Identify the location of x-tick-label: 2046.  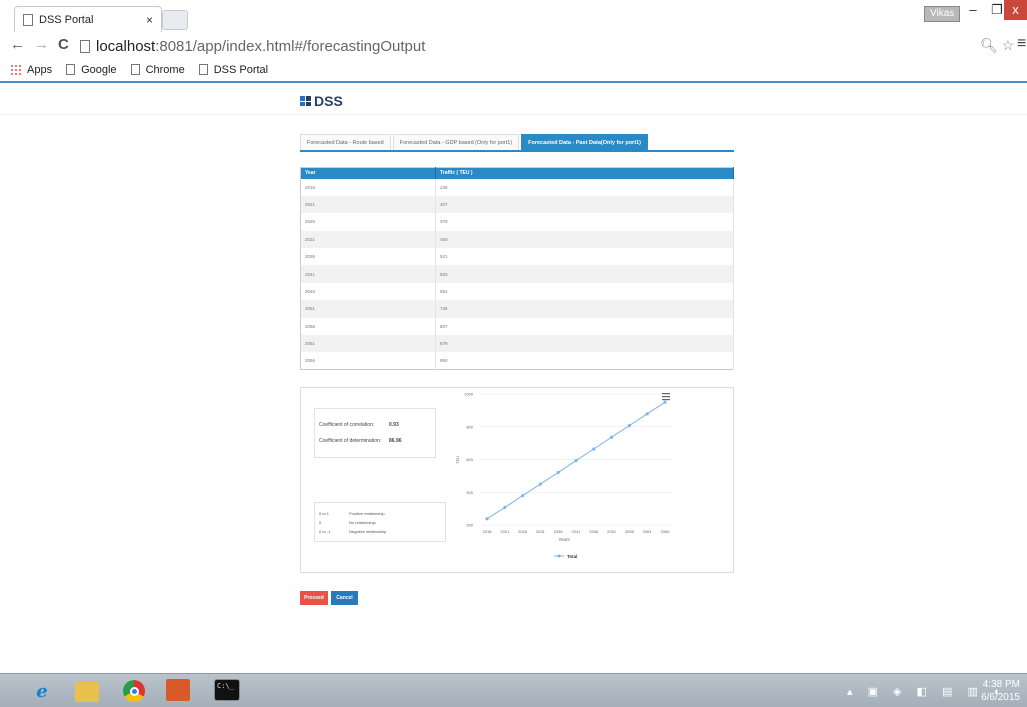
(594, 531).